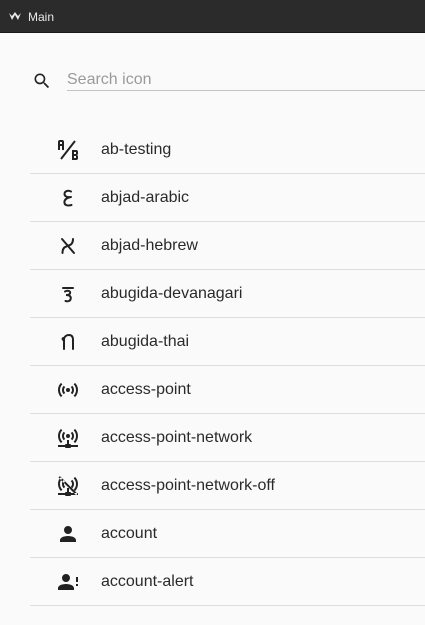  I want to click on access-point-network-off-icon, so click(68, 486).